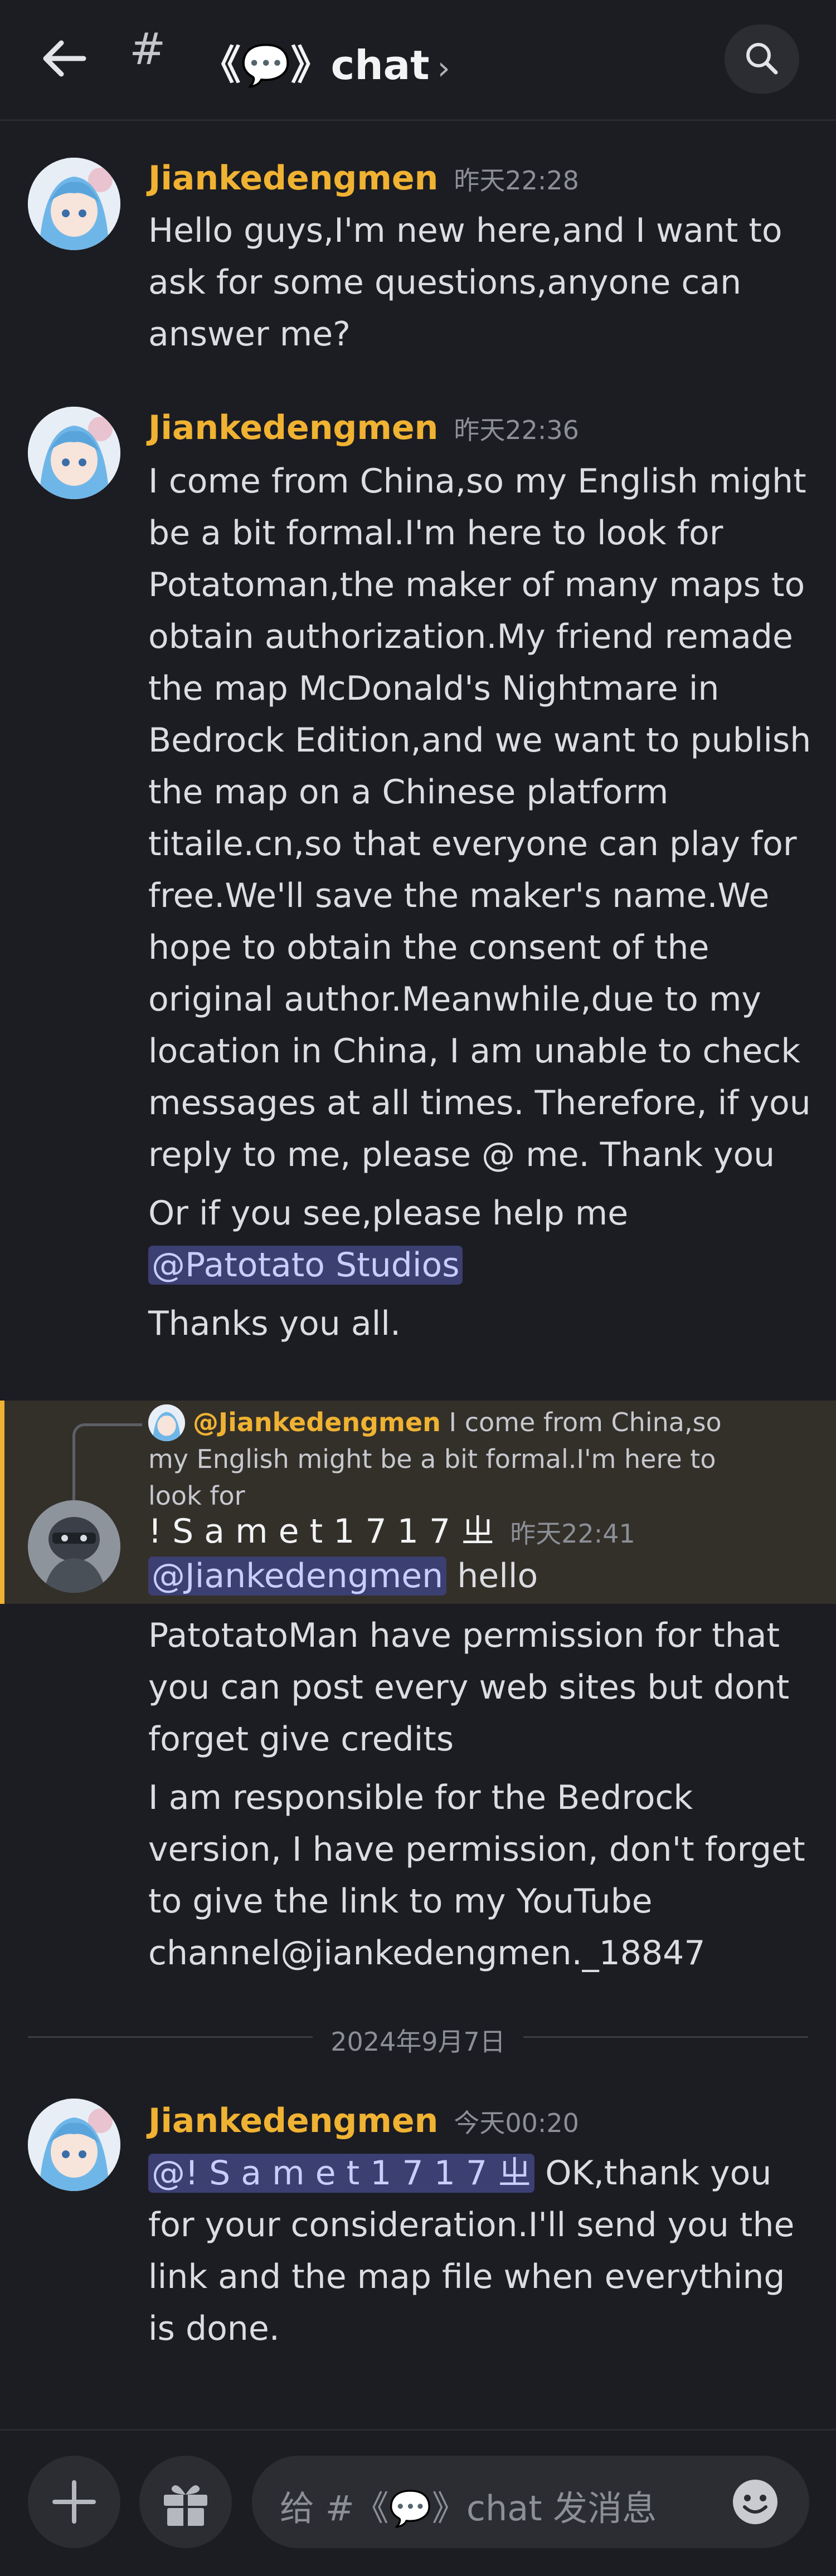 Image resolution: width=836 pixels, height=2576 pixels. I want to click on user-mention: @Patotato Studios, so click(305, 1265).